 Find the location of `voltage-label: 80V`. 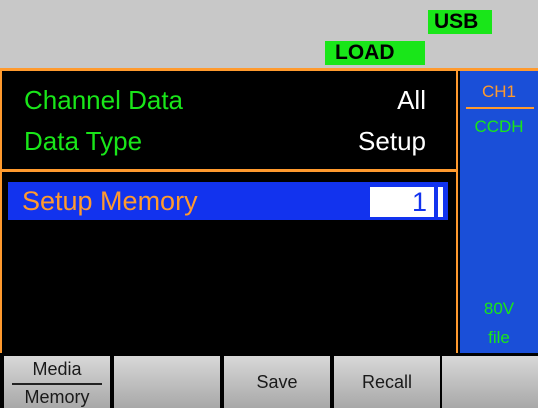

voltage-label: 80V is located at coordinates (499, 308).